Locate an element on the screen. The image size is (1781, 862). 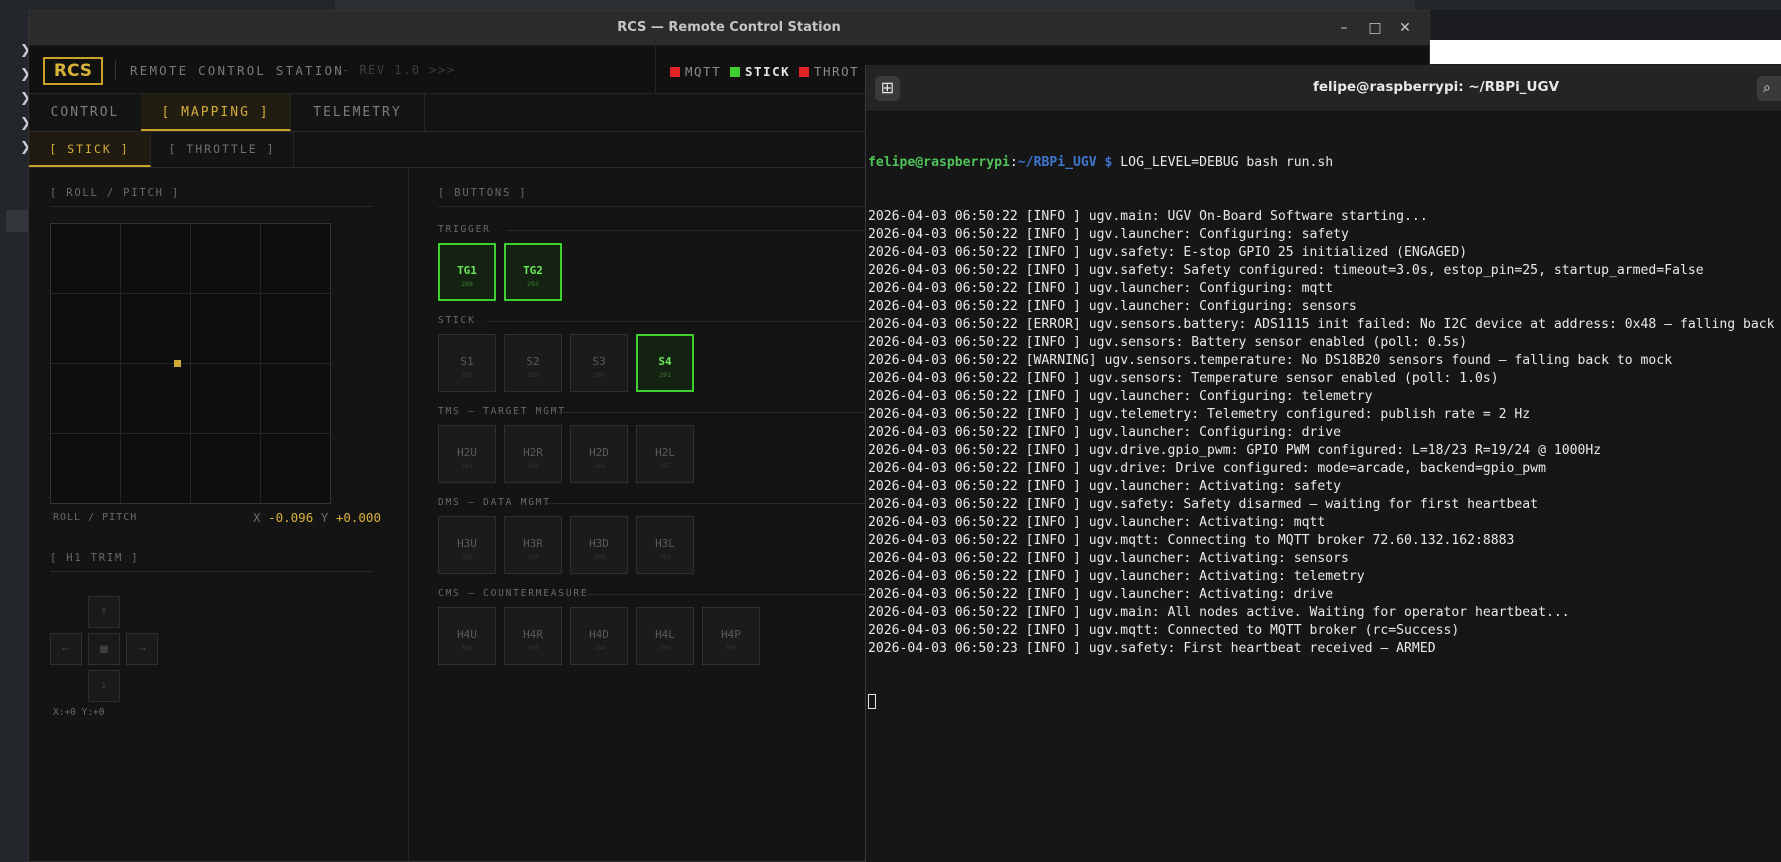
trim-readout: X:+0 Y:+0 is located at coordinates (79, 712).